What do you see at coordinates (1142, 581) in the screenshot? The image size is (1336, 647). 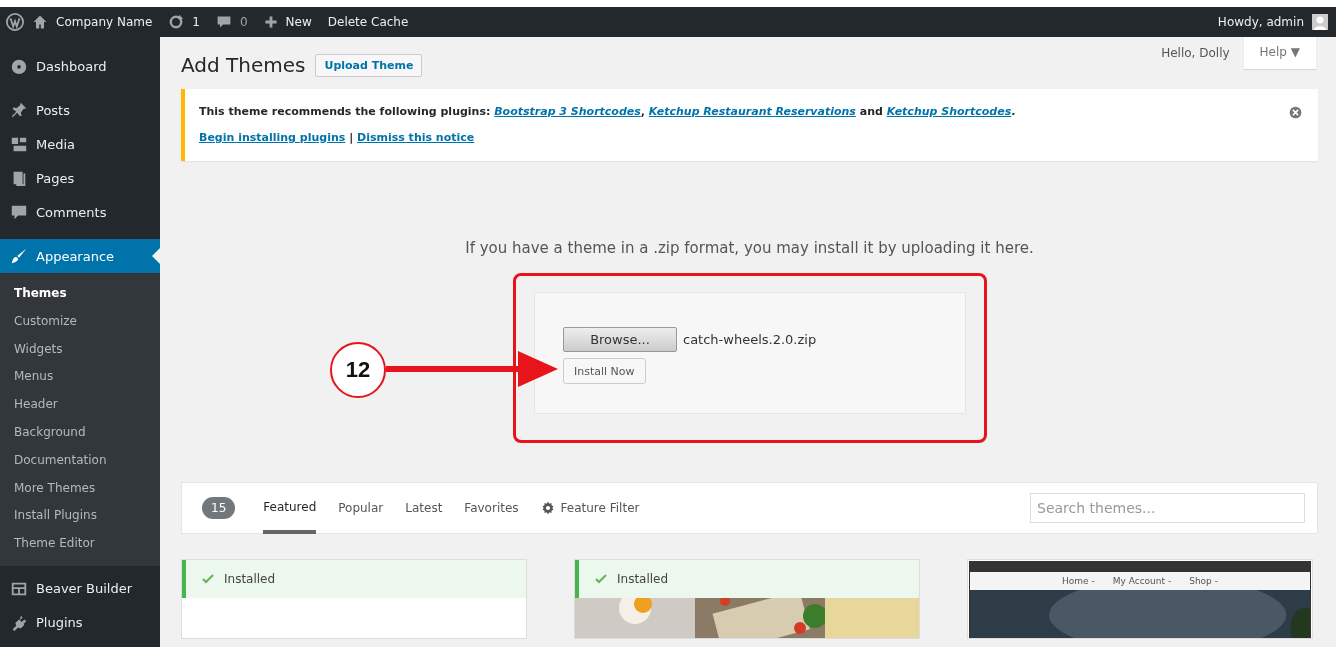 I see `nav-item: My Account -` at bounding box center [1142, 581].